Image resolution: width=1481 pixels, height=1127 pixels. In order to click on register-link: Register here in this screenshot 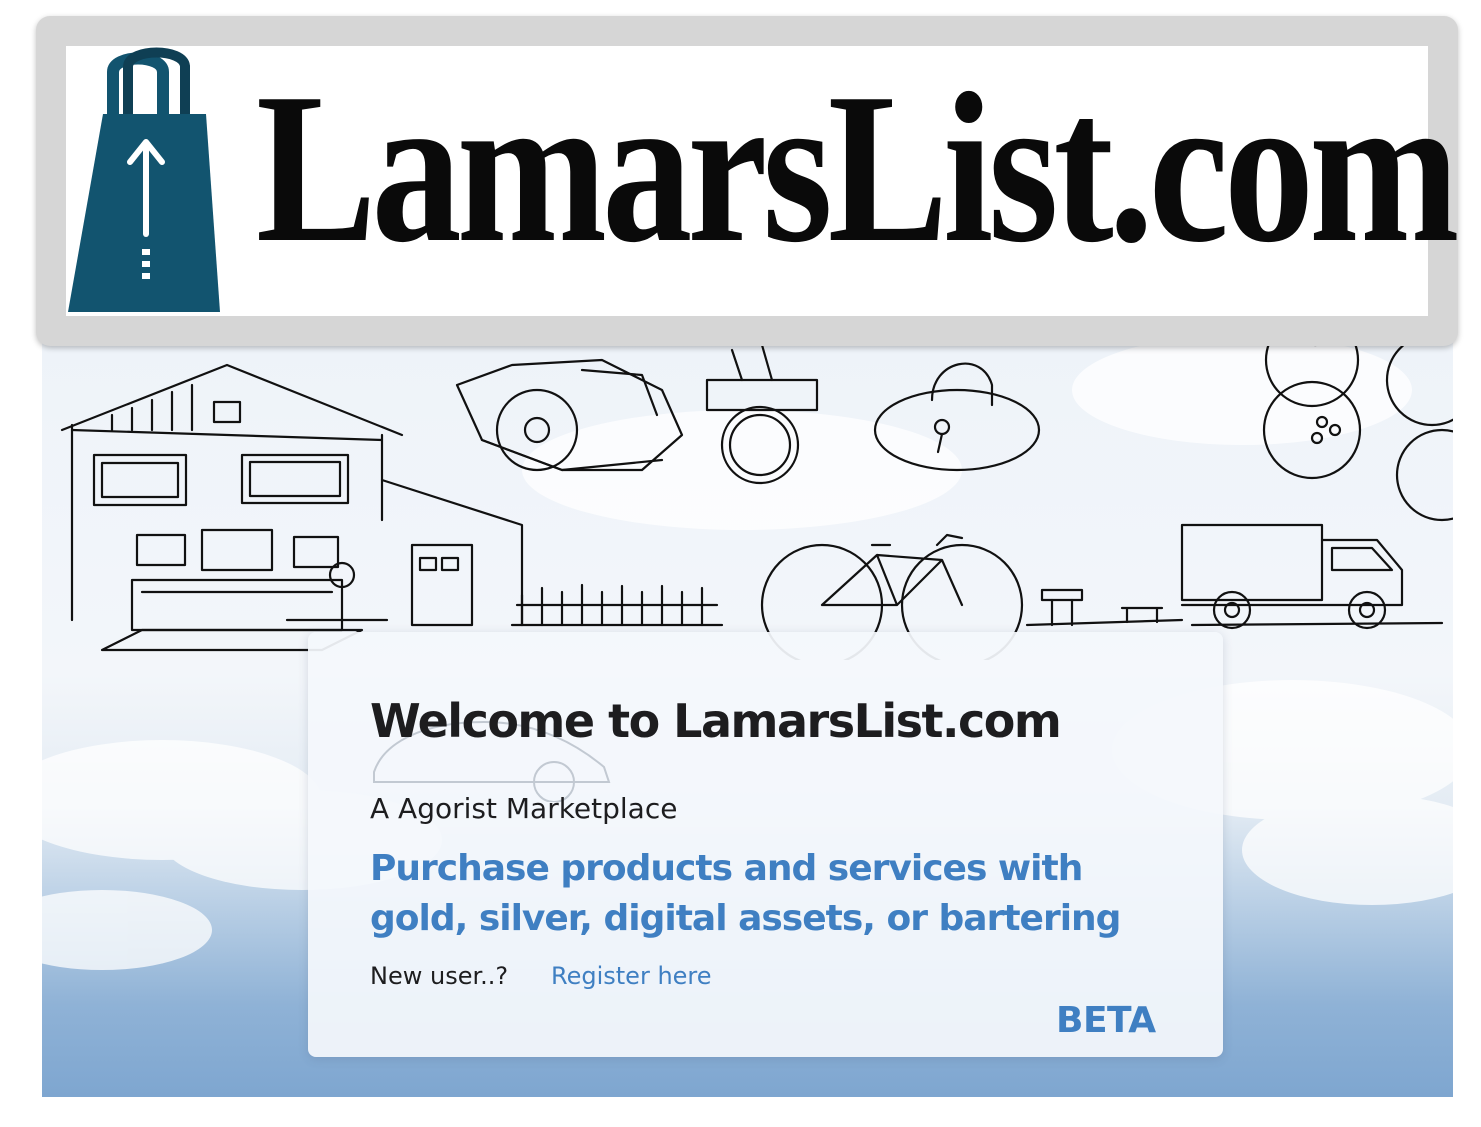, I will do `click(631, 976)`.